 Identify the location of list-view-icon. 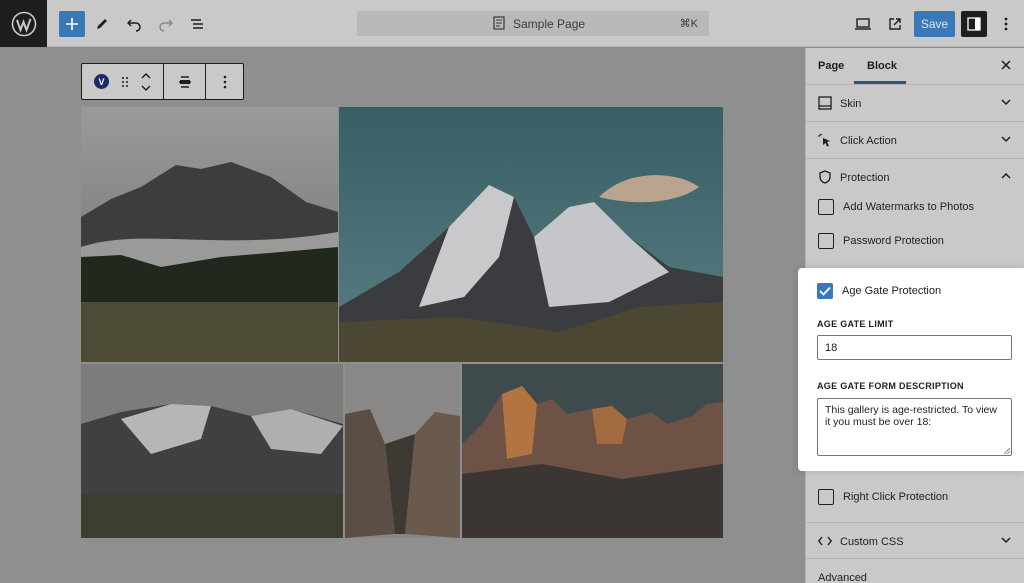
(197, 24).